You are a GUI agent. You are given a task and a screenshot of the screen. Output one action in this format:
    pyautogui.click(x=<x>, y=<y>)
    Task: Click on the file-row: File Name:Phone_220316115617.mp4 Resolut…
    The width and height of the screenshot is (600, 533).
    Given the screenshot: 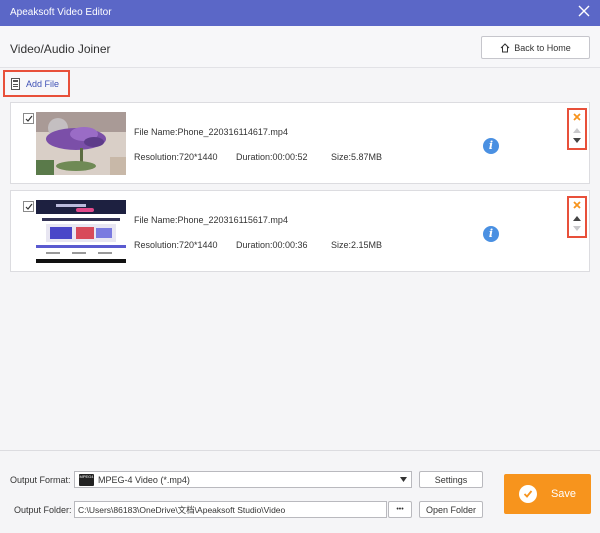 What is the action you would take?
    pyautogui.click(x=300, y=231)
    